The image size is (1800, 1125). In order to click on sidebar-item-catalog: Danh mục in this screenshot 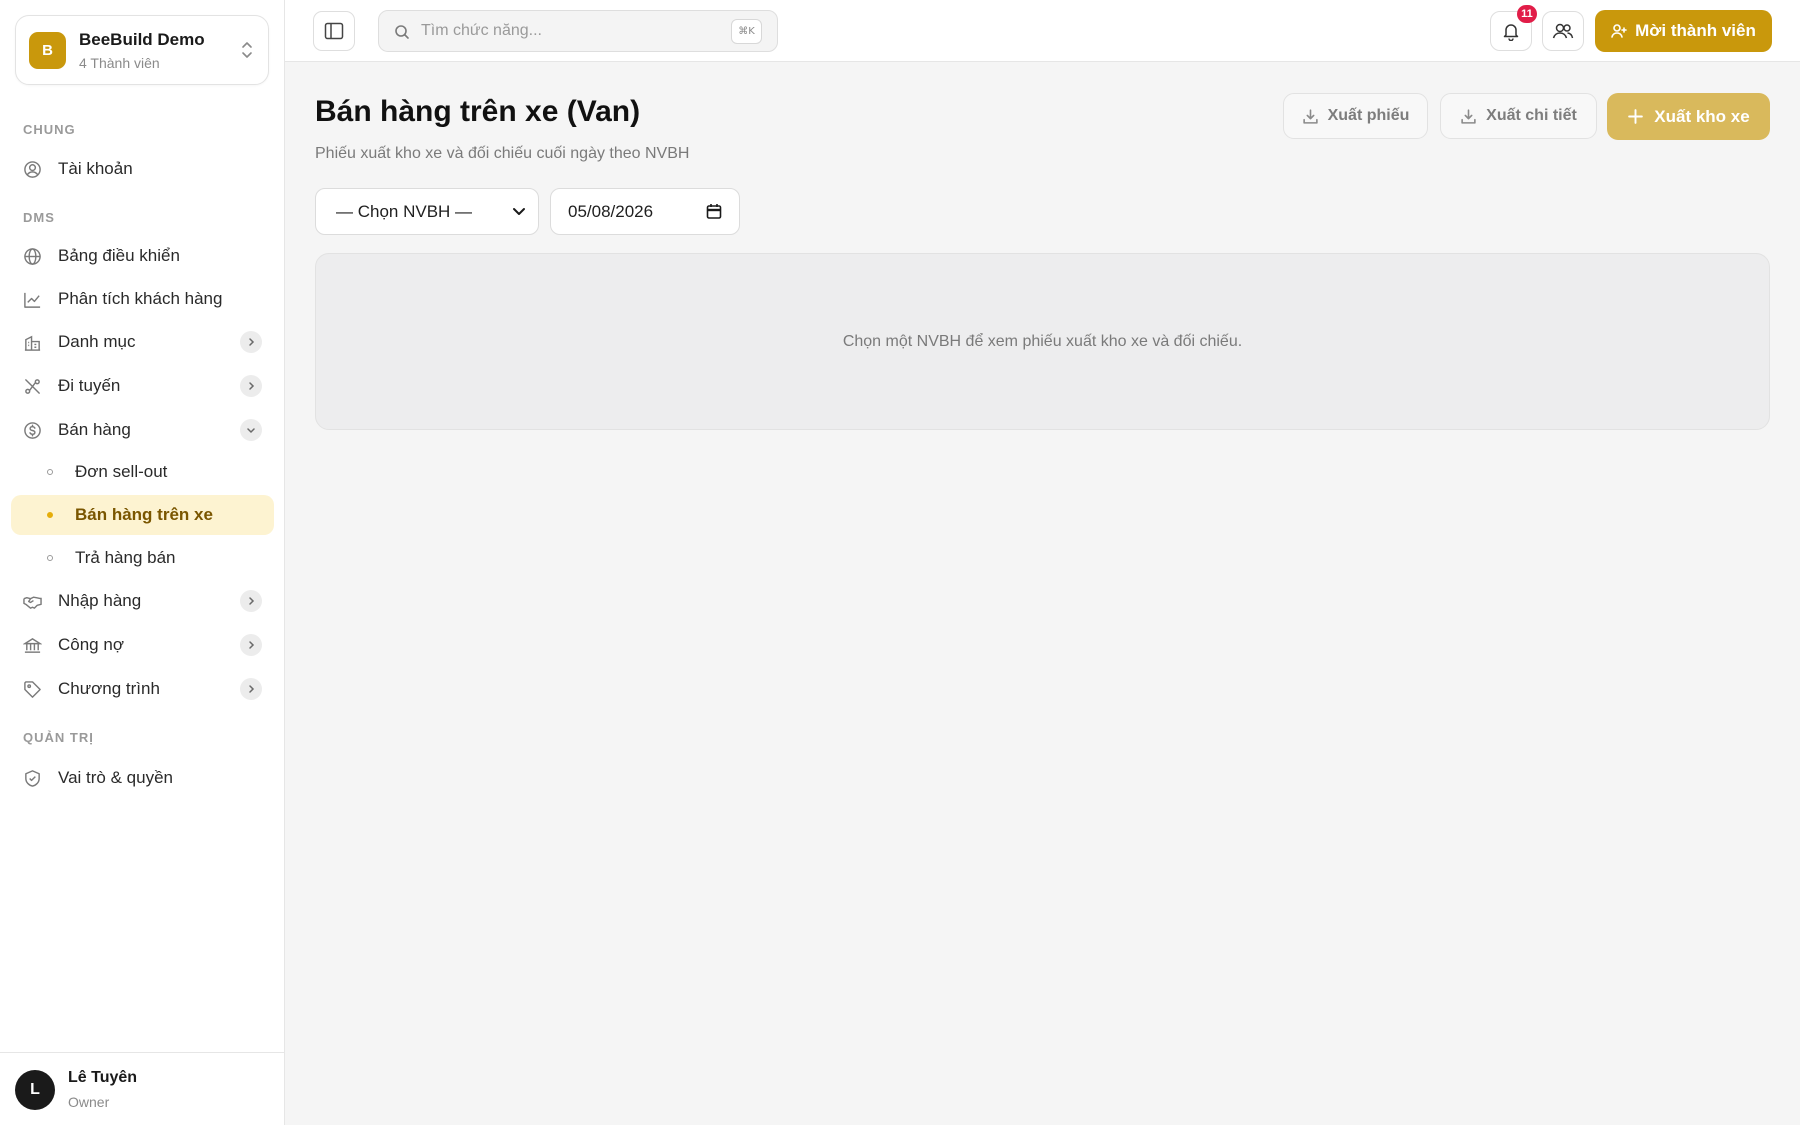, I will do `click(142, 342)`.